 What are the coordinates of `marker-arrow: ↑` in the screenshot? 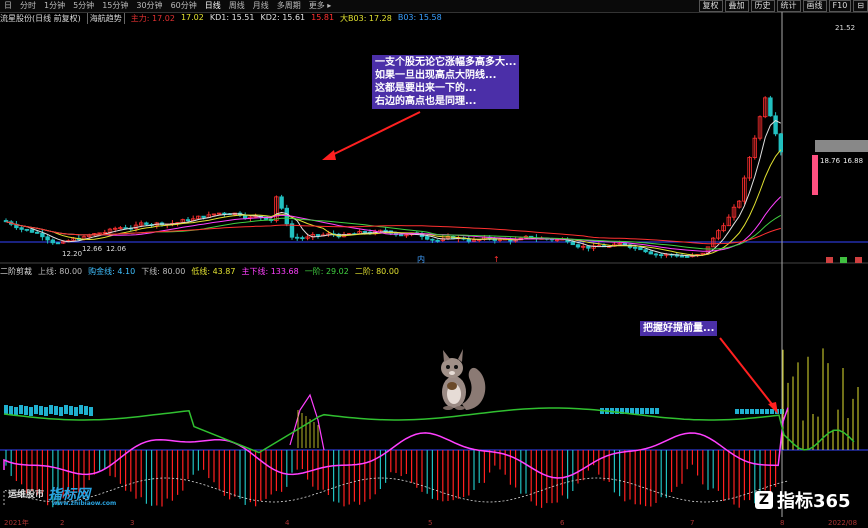 It's located at (496, 259).